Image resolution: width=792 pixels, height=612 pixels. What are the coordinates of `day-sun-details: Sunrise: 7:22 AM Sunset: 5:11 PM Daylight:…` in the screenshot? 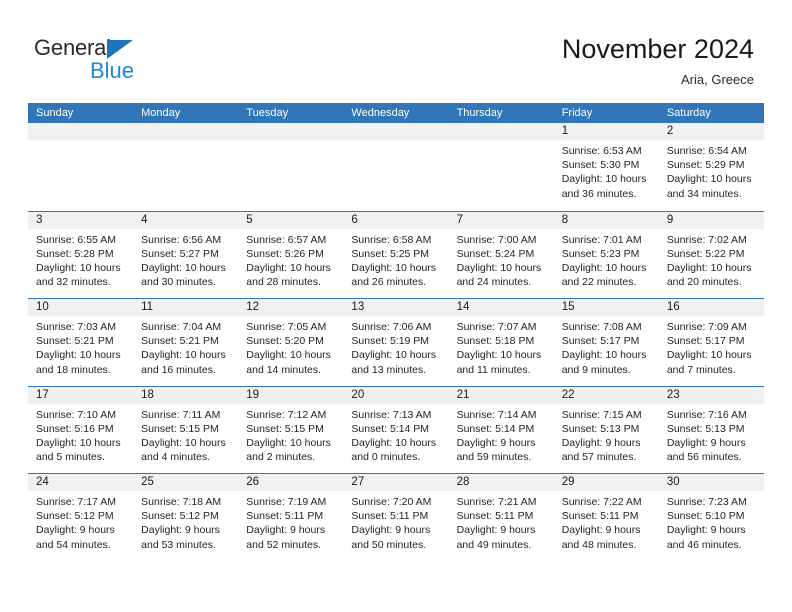 It's located at (606, 521).